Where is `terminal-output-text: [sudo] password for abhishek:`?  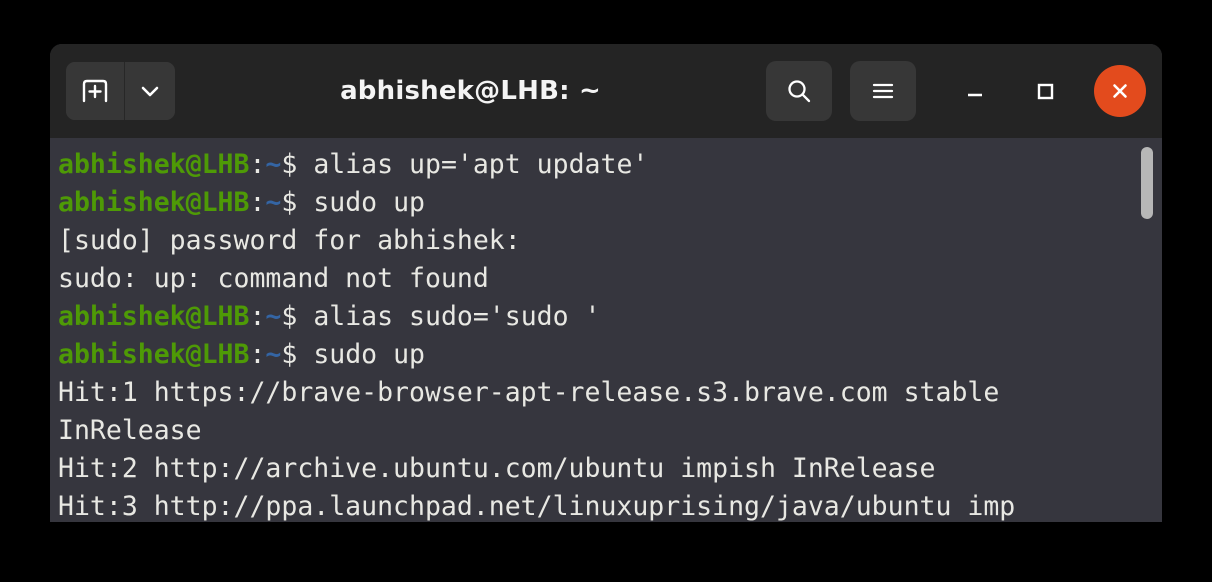 terminal-output-text: [sudo] password for abhishek: is located at coordinates (289, 240).